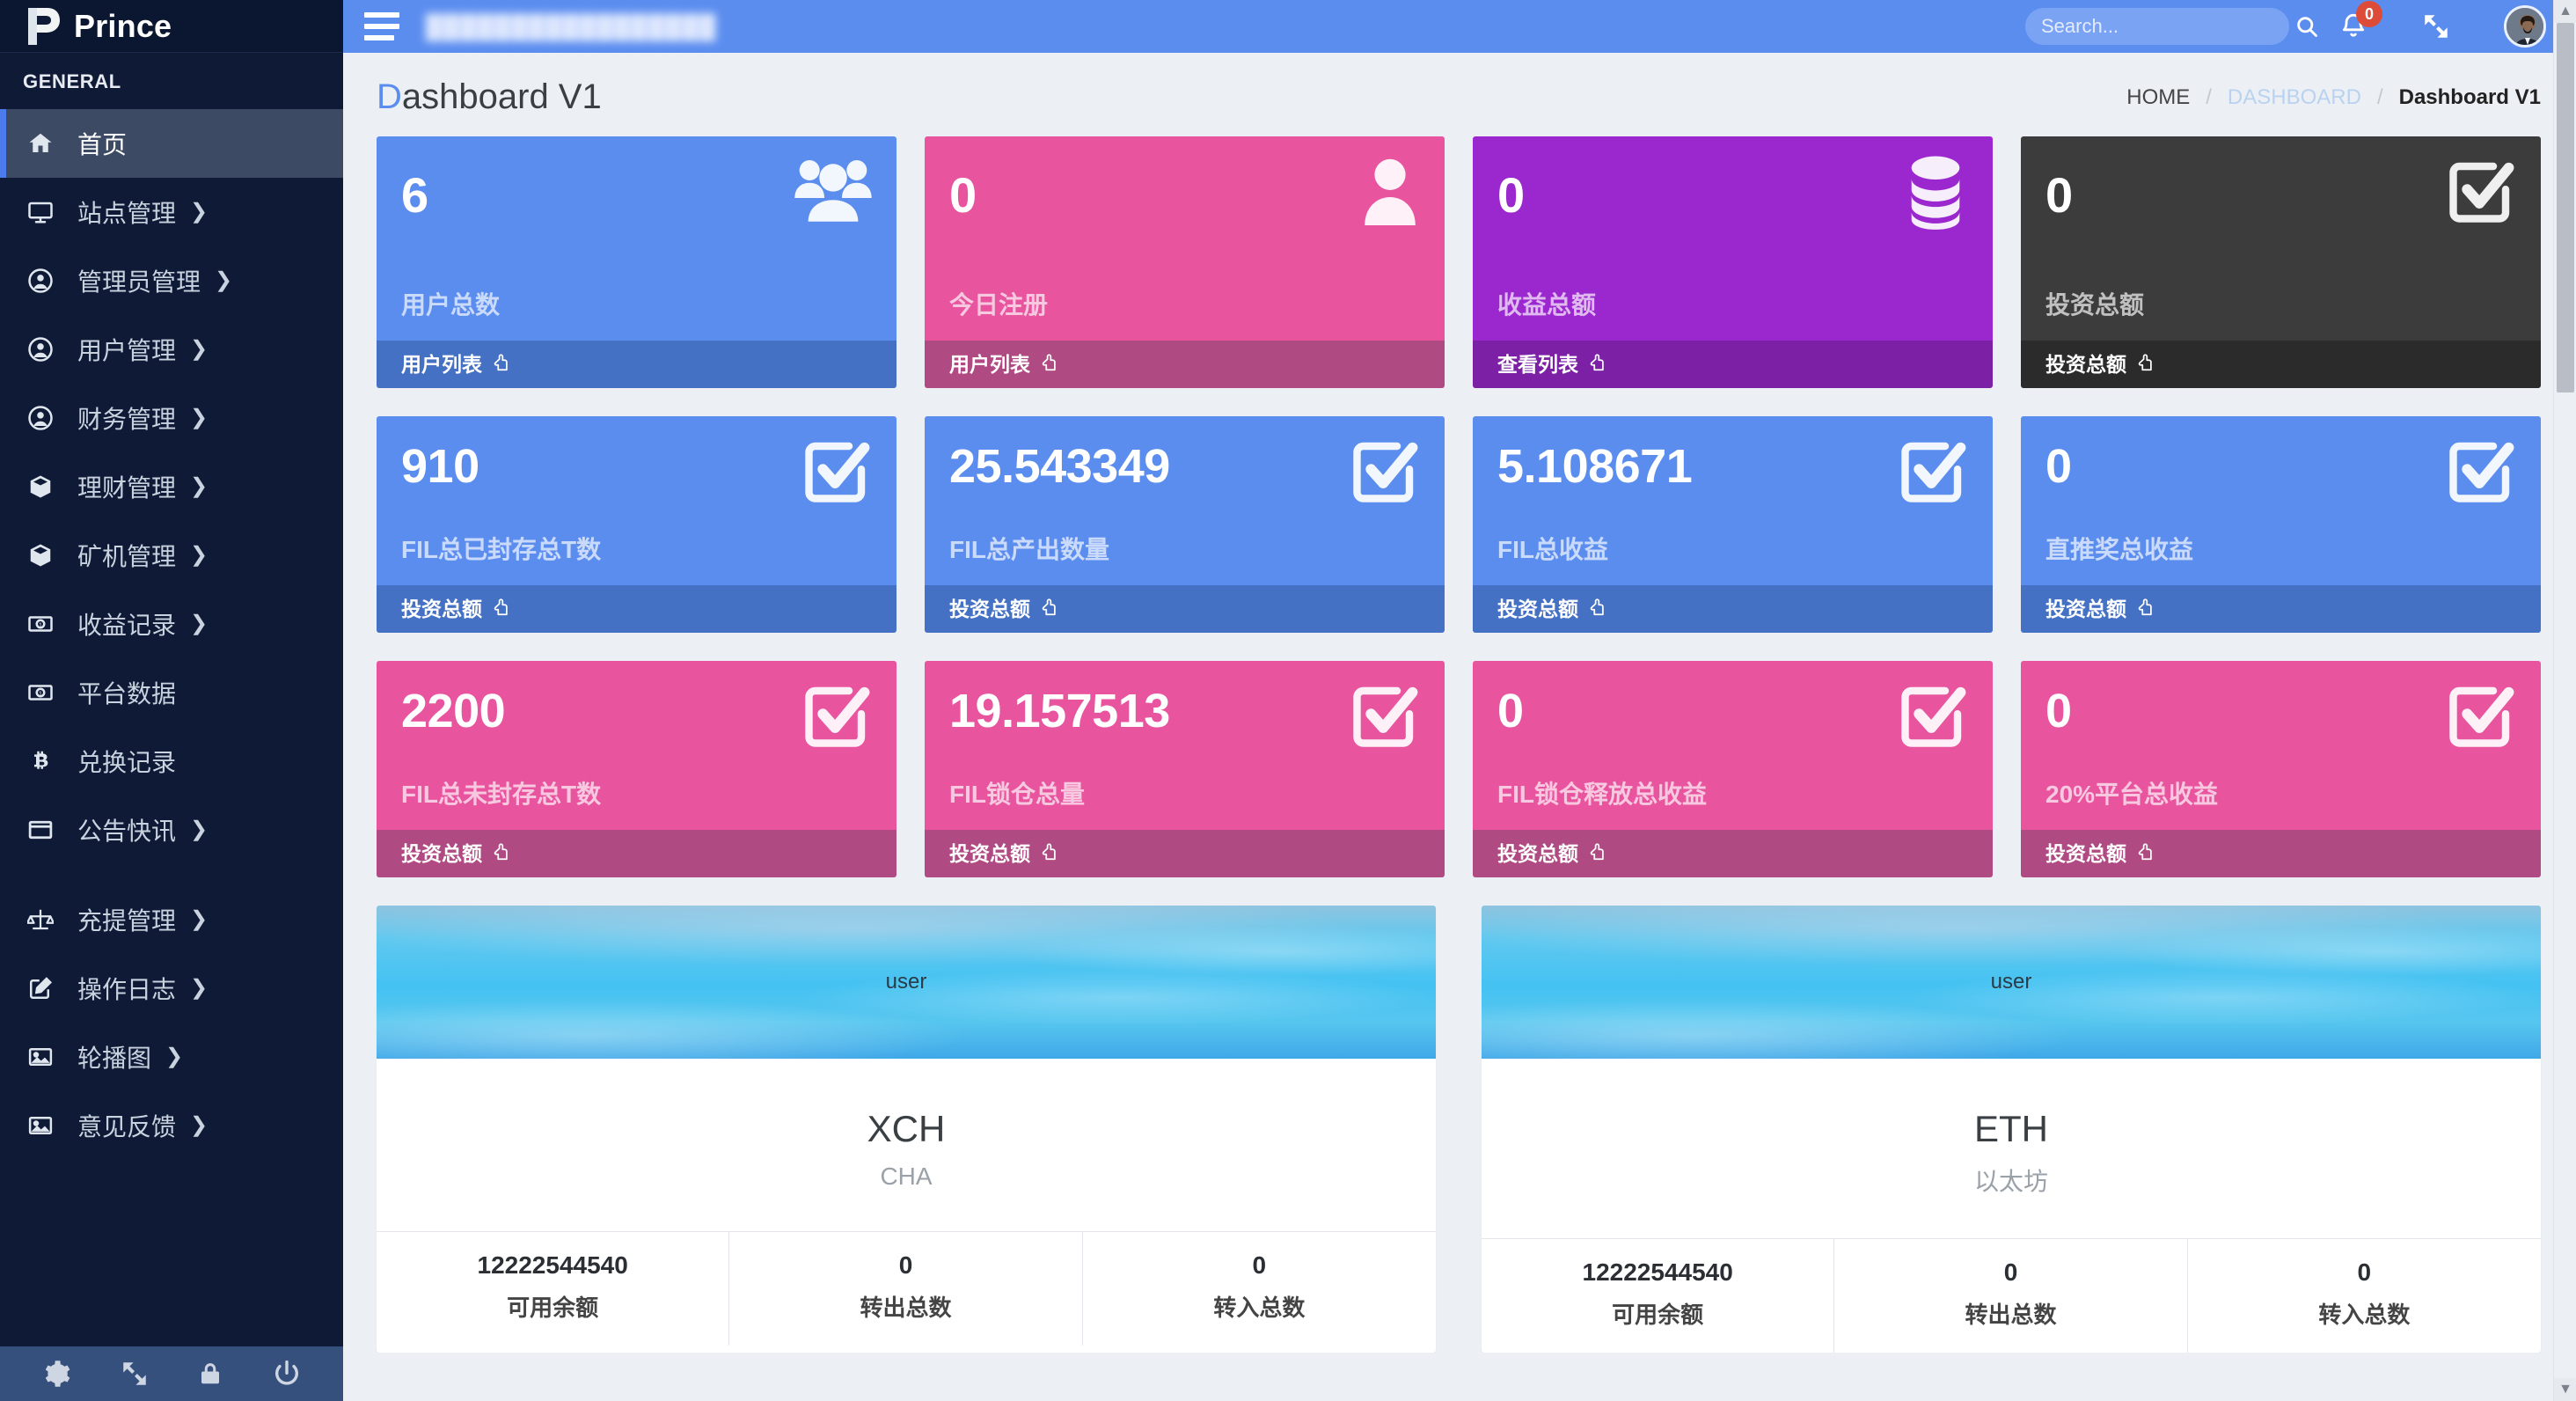  What do you see at coordinates (127, 488) in the screenshot?
I see `sidebar-item-label: 理财管理` at bounding box center [127, 488].